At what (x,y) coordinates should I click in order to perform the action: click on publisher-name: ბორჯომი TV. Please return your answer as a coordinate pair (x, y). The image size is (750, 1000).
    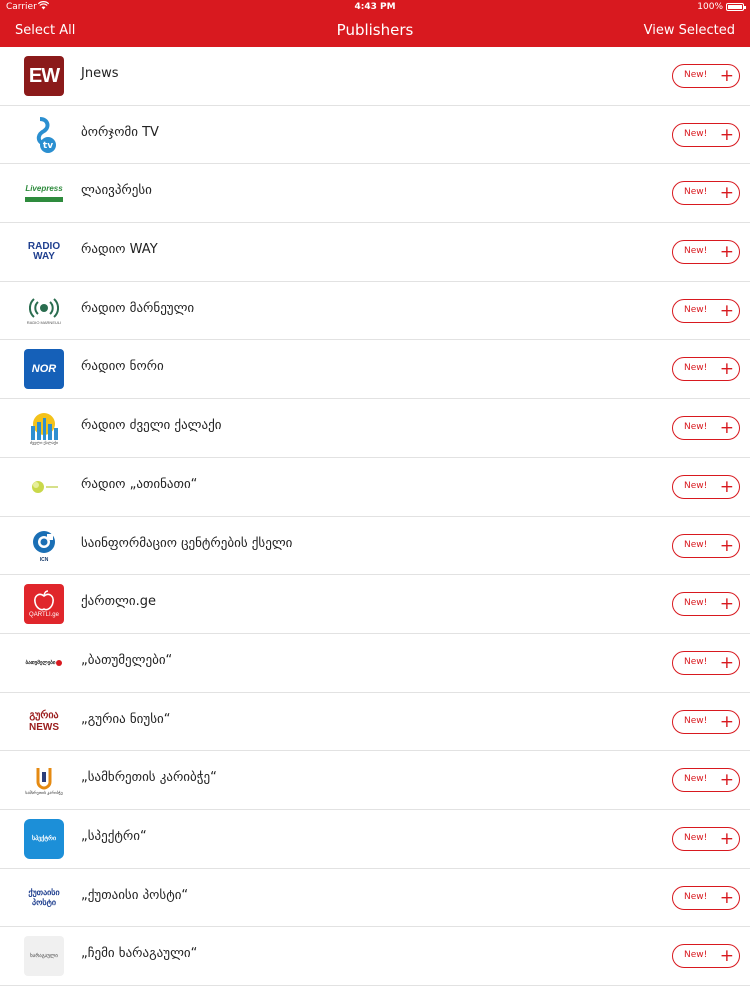
    Looking at the image, I should click on (120, 132).